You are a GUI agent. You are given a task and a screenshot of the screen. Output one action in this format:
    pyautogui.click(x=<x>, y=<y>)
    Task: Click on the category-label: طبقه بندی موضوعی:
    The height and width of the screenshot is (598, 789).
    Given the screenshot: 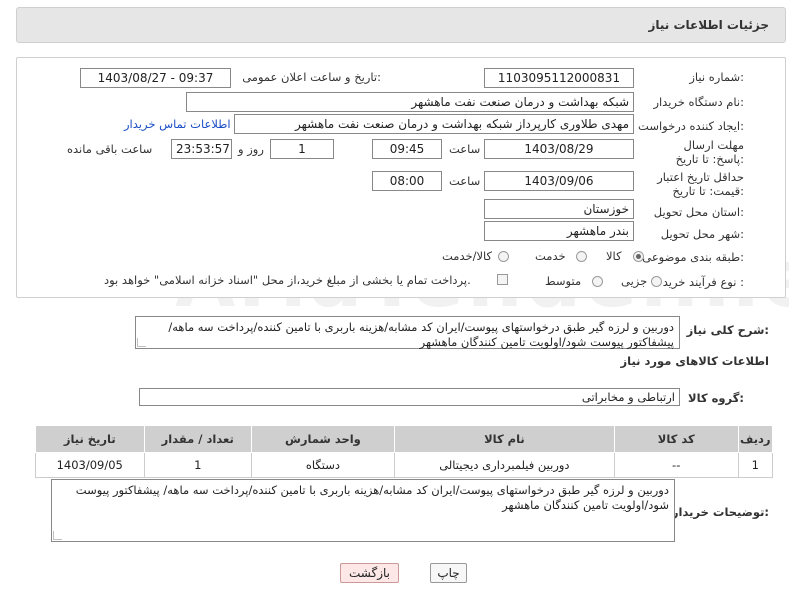 What is the action you would take?
    pyautogui.click(x=693, y=257)
    